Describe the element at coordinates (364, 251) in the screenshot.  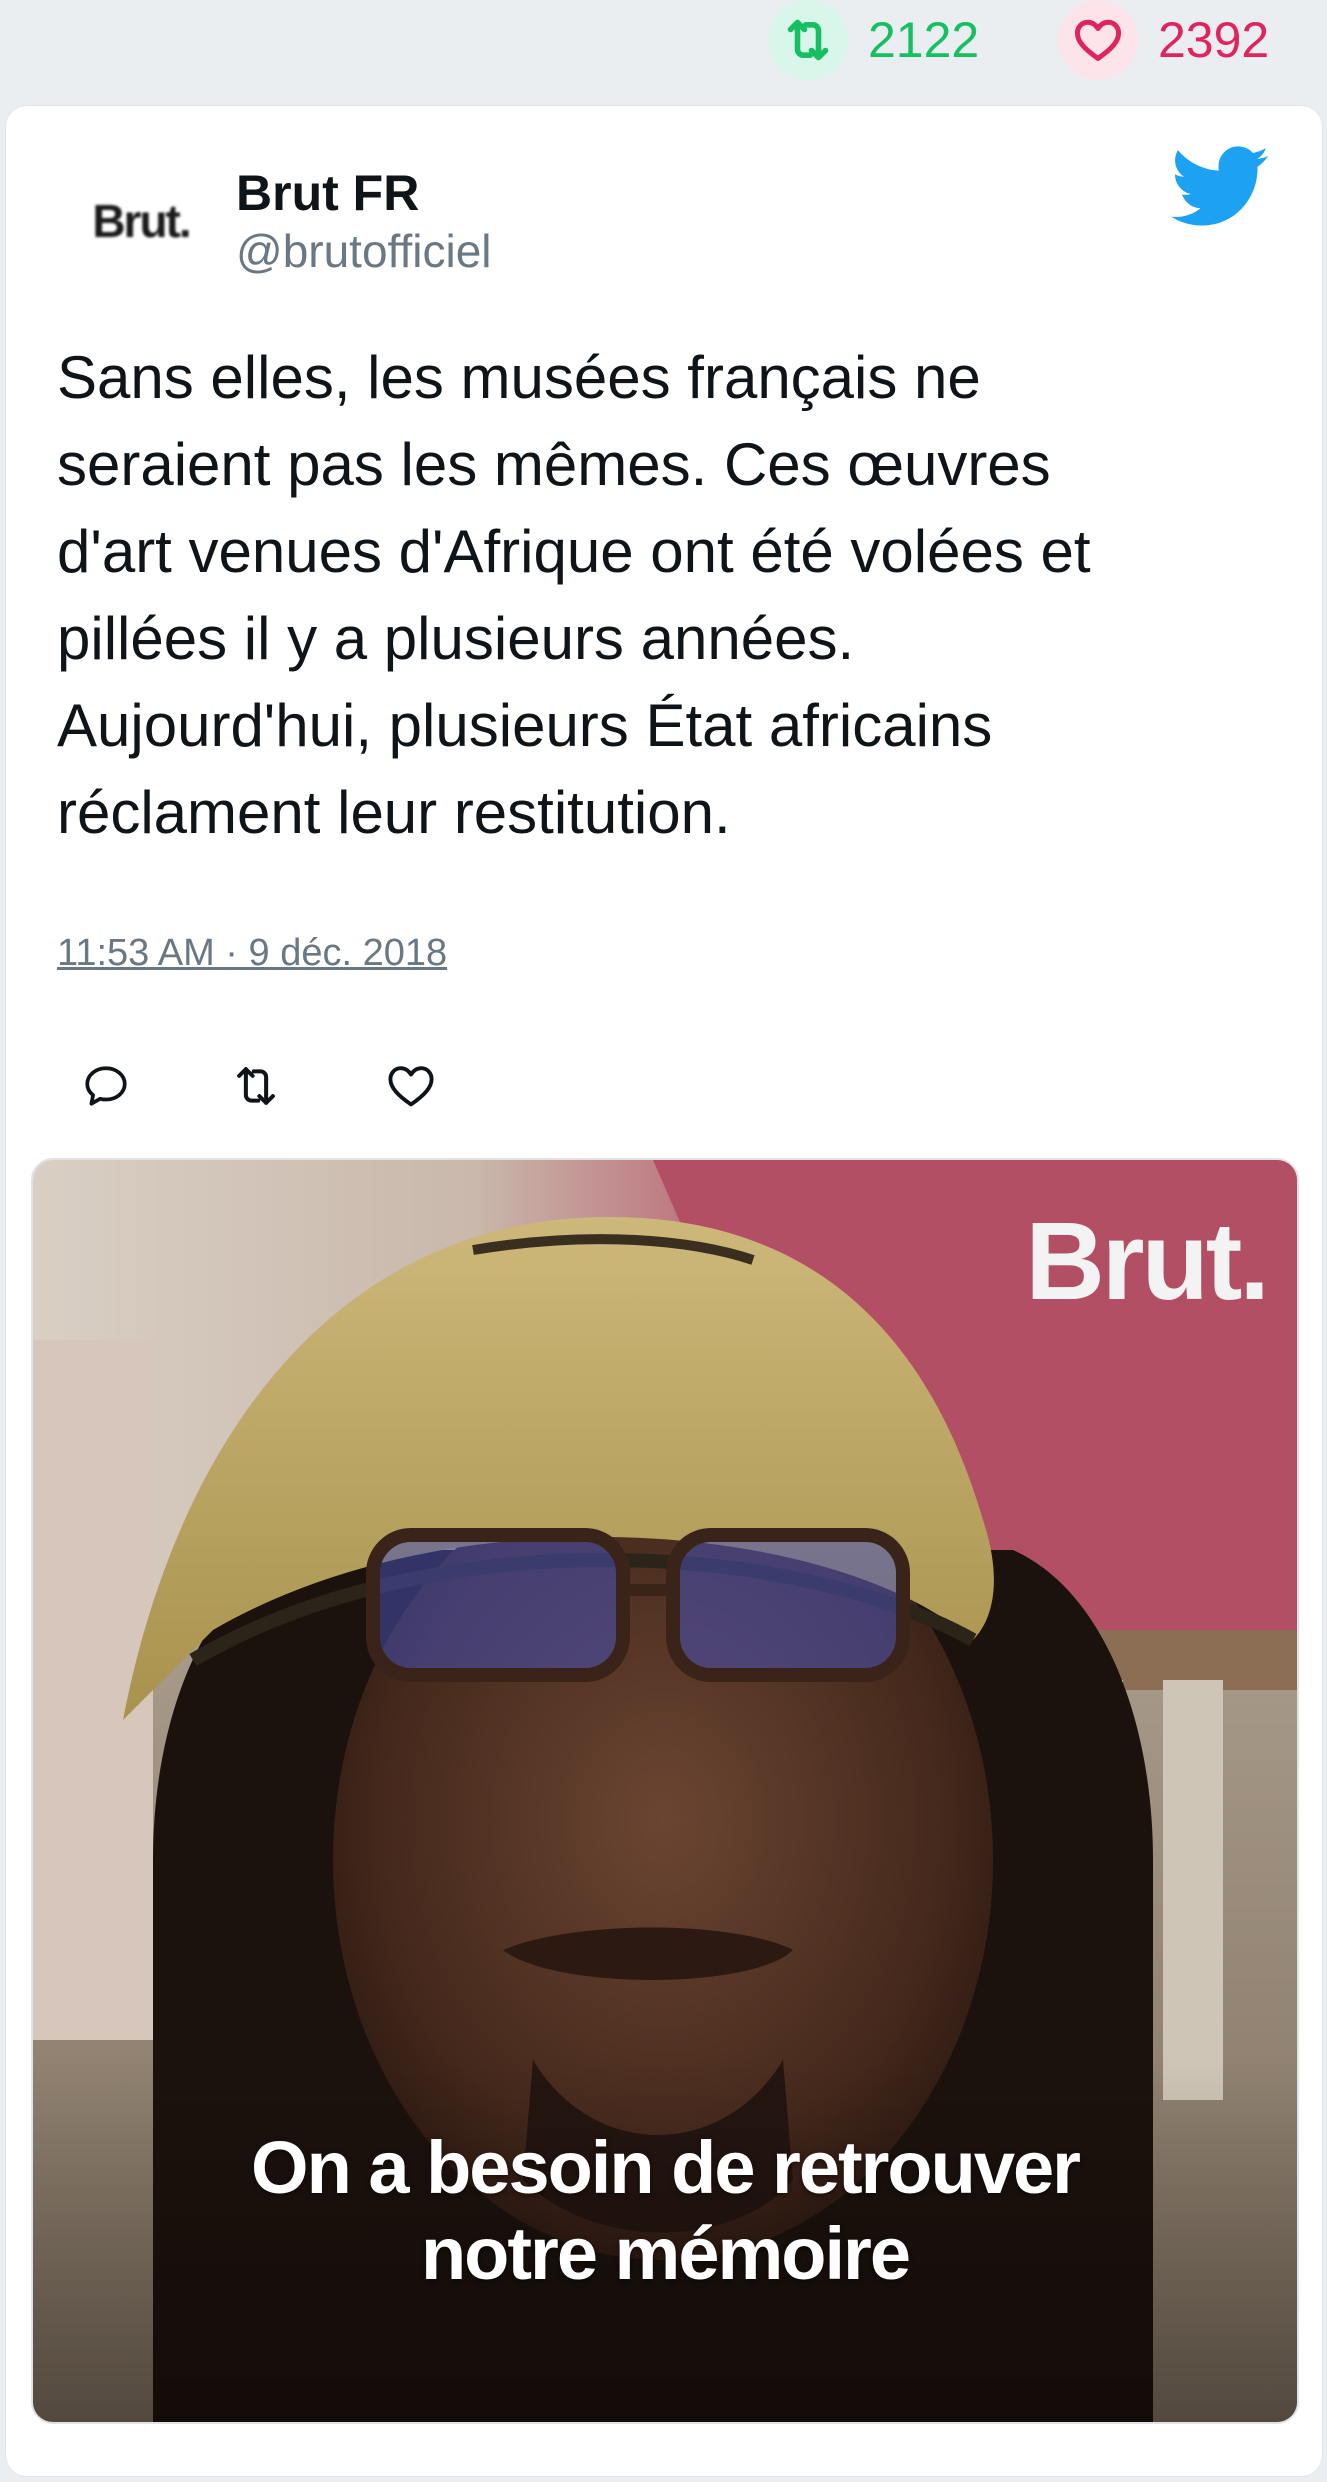
I see `user-handle: @brutofficiel` at that location.